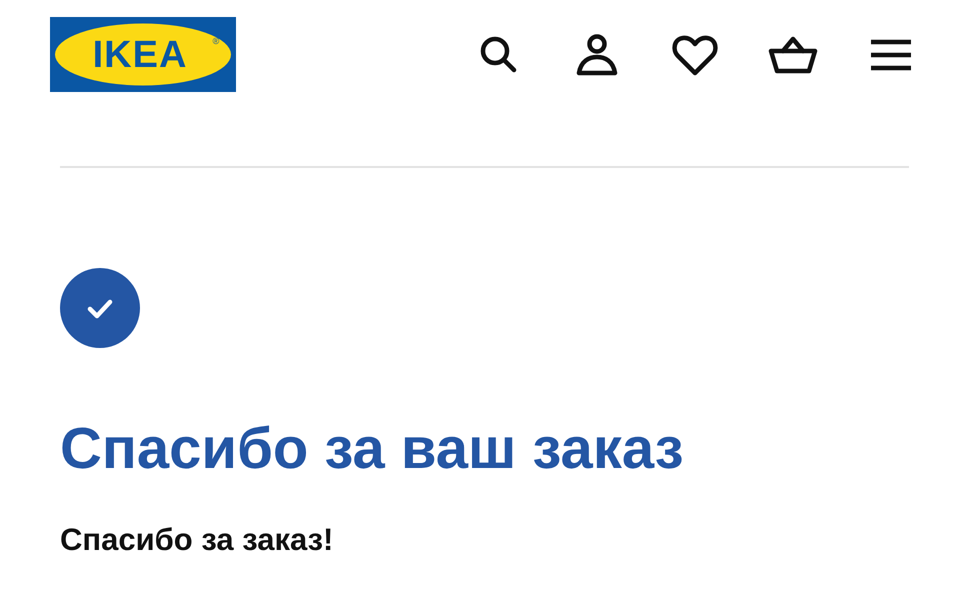  Describe the element at coordinates (143, 54) in the screenshot. I see `logo: IKEA ®` at that location.